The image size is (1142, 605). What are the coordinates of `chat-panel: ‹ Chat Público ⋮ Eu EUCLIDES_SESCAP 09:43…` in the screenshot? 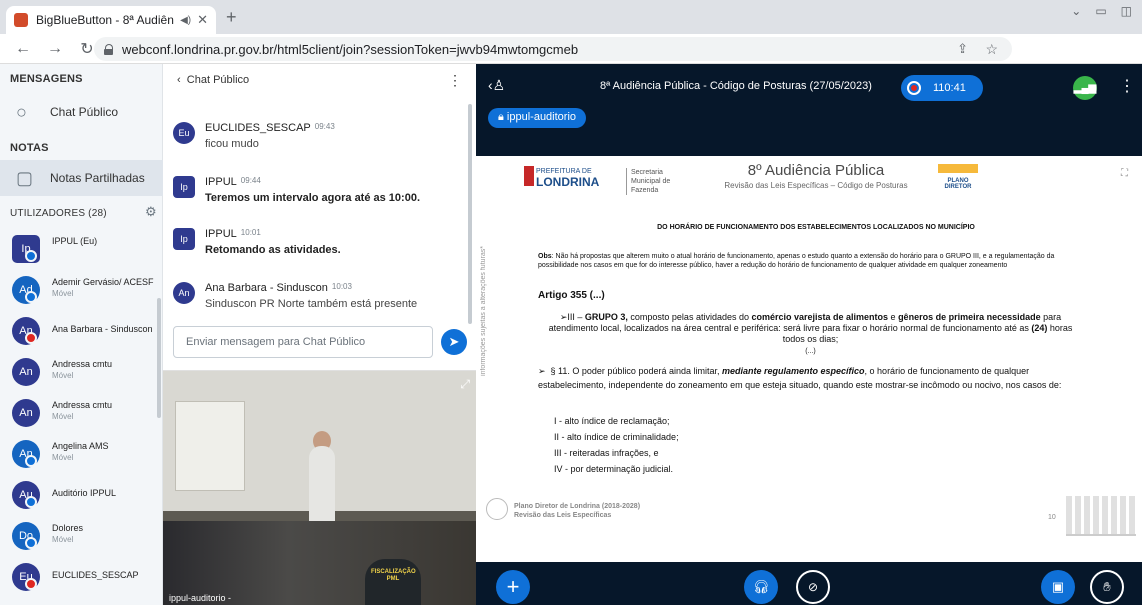 It's located at (319, 217).